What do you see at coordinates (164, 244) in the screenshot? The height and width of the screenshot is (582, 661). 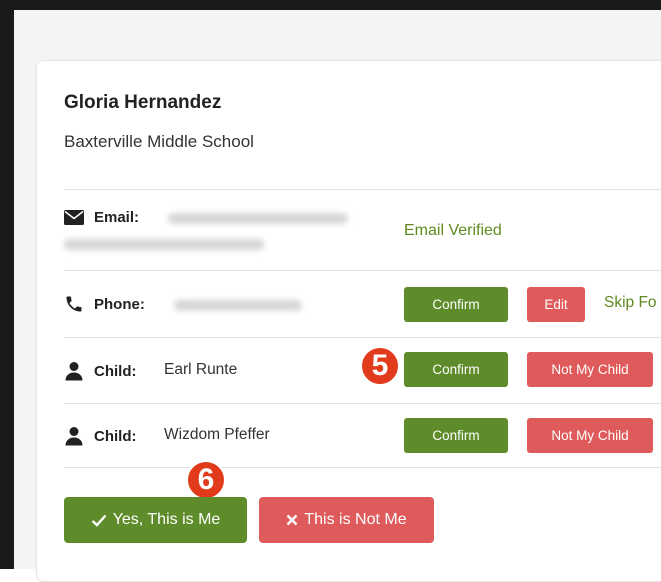 I see `email-value-redacted-line2` at bounding box center [164, 244].